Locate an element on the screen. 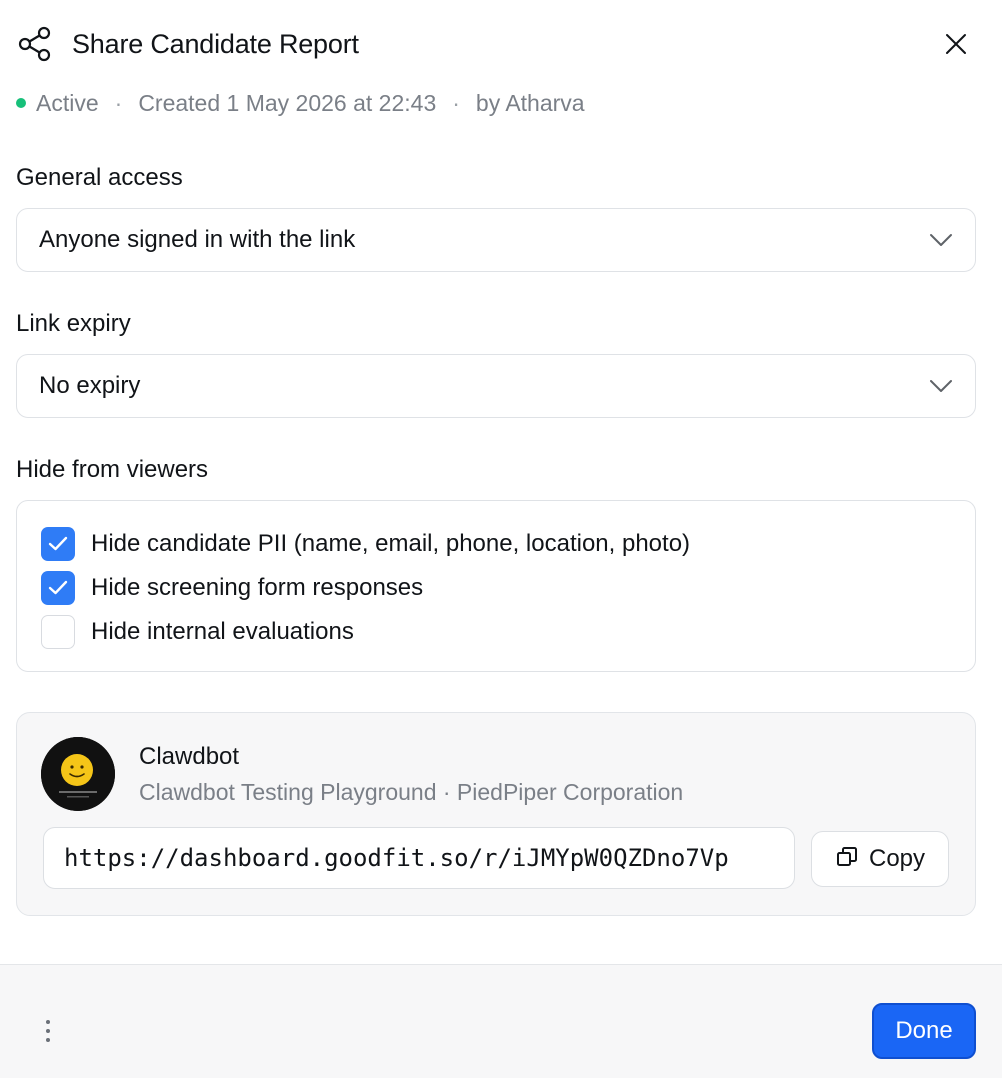 The width and height of the screenshot is (1002, 1078). hide-evaluations-checkbox is located at coordinates (58, 632).